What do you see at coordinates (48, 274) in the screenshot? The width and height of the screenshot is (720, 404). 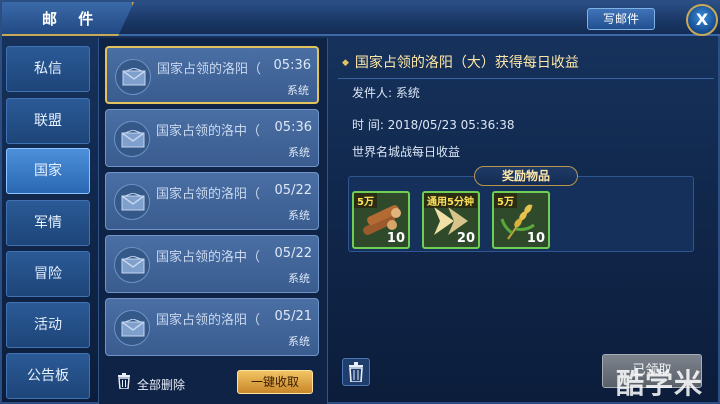 I see `tab-adventure: 冒险` at bounding box center [48, 274].